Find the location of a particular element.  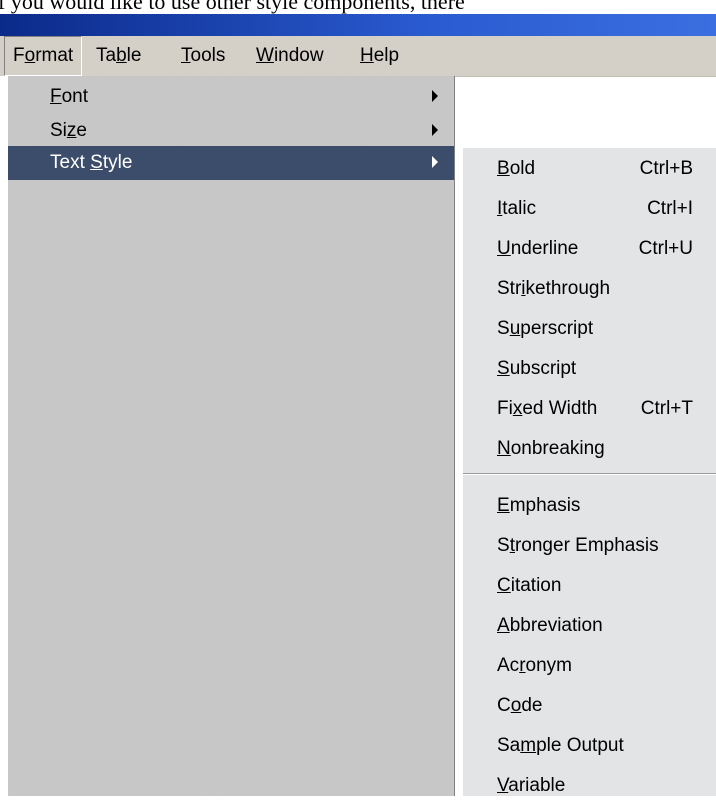

submenu-item-fixed-width: Fixed Width Ctrl+T is located at coordinates (589, 409).